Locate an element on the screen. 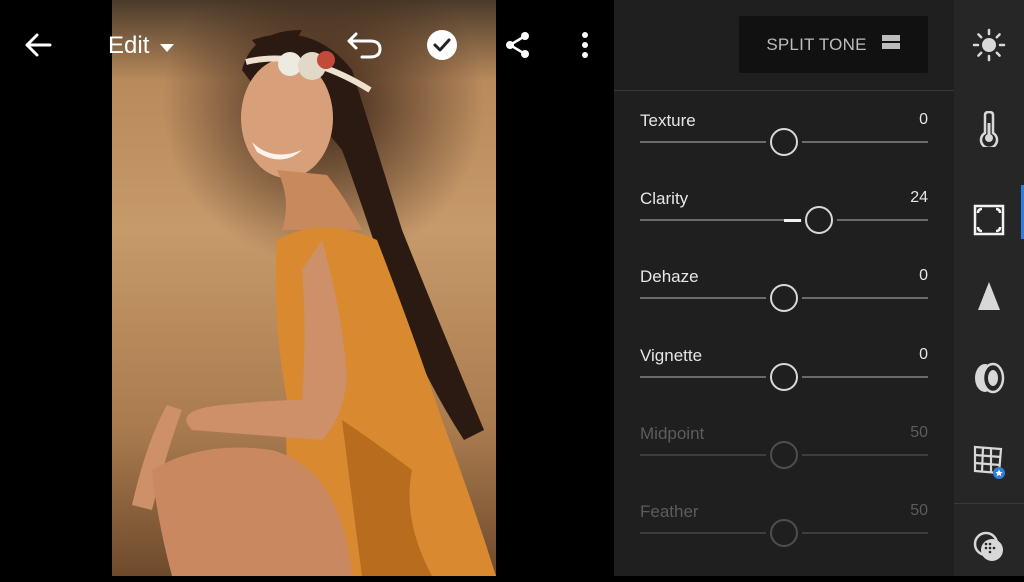  slider-fill is located at coordinates (794, 220).